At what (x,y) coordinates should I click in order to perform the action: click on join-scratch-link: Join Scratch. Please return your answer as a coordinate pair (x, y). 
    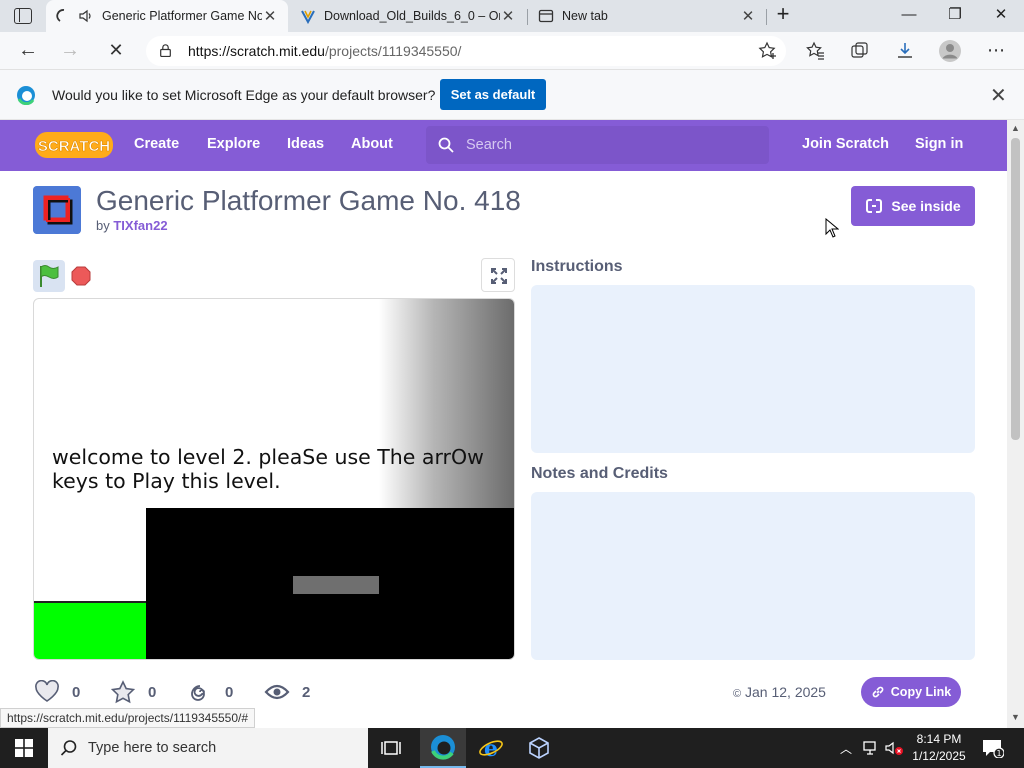
    Looking at the image, I should click on (845, 144).